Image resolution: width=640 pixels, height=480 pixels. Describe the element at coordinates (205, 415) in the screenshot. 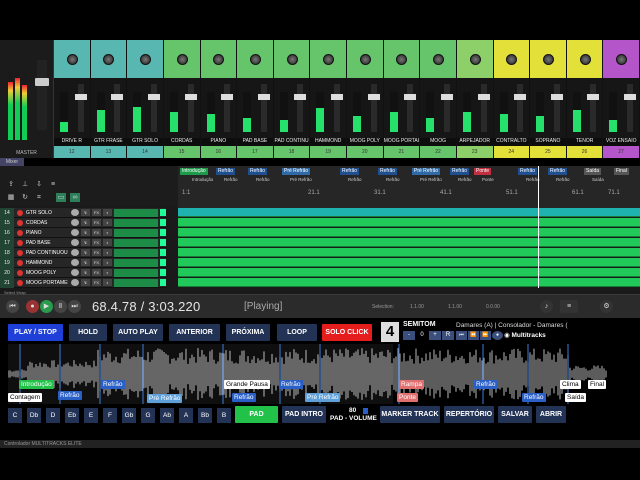

I see `key-button: Bb` at that location.